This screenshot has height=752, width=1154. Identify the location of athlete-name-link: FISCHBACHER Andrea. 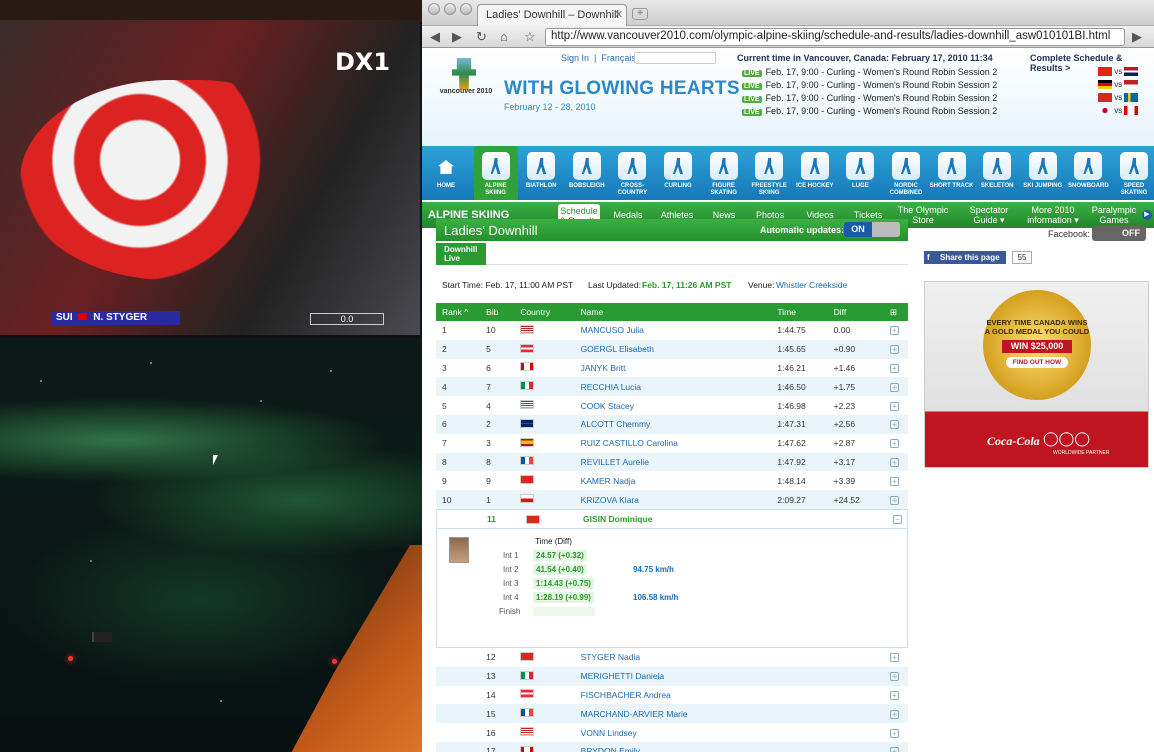
(673, 695).